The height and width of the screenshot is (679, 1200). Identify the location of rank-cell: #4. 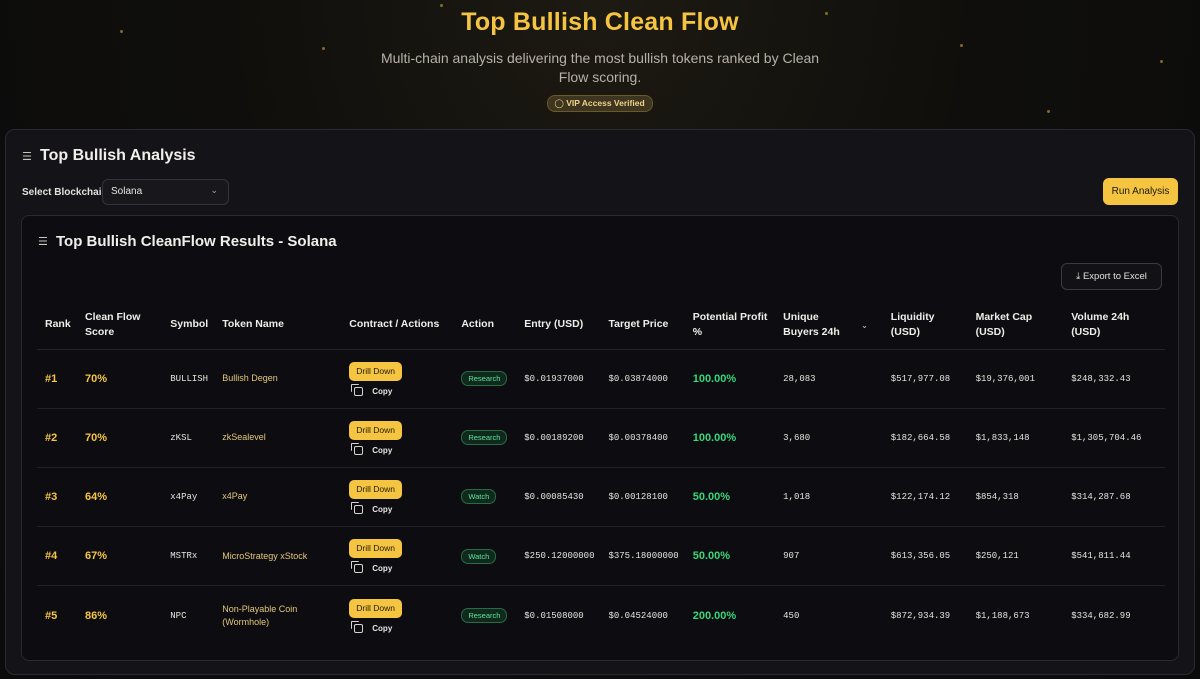
(57, 556).